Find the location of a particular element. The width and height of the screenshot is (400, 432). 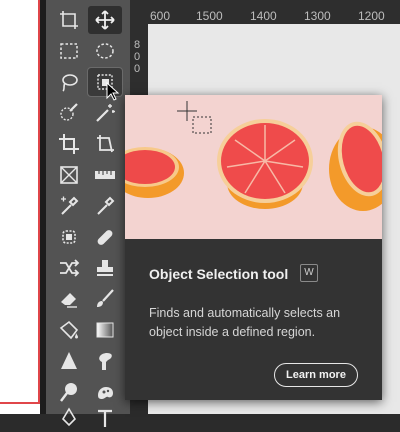

gradient-icon is located at coordinates (105, 330).